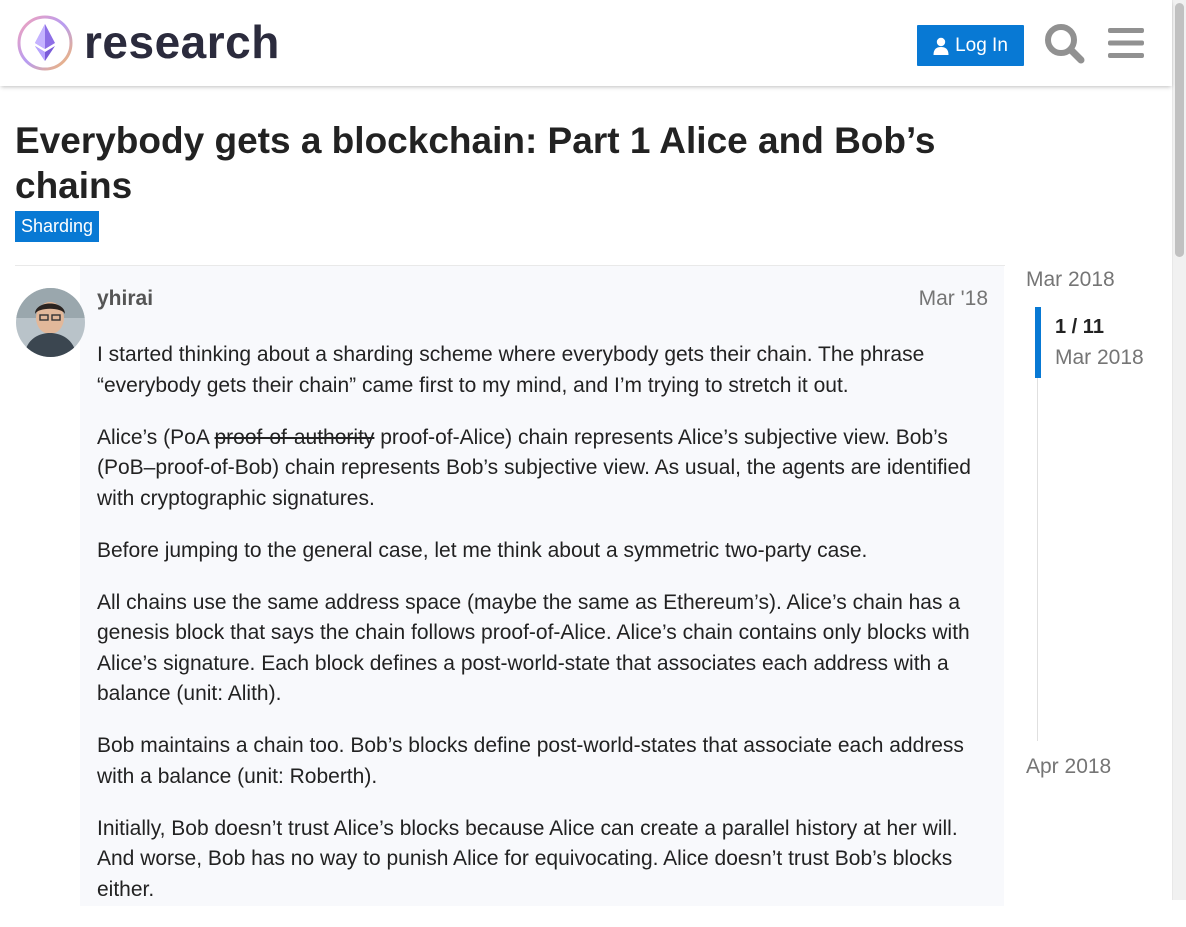  I want to click on hamburger-menu-icon, so click(1127, 43).